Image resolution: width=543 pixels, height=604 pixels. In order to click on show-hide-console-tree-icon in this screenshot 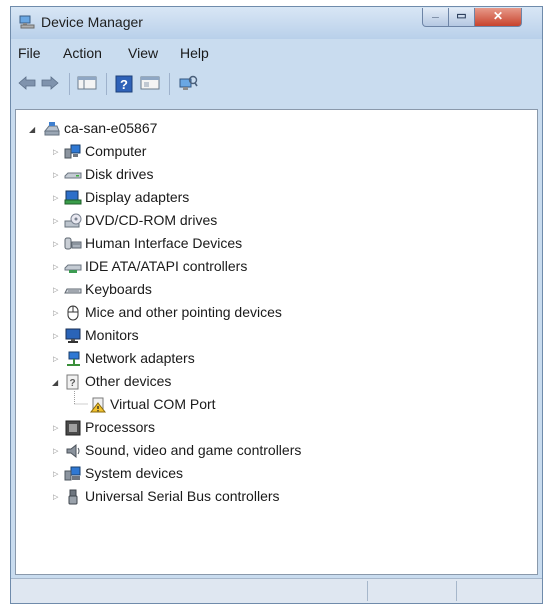, I will do `click(87, 83)`.